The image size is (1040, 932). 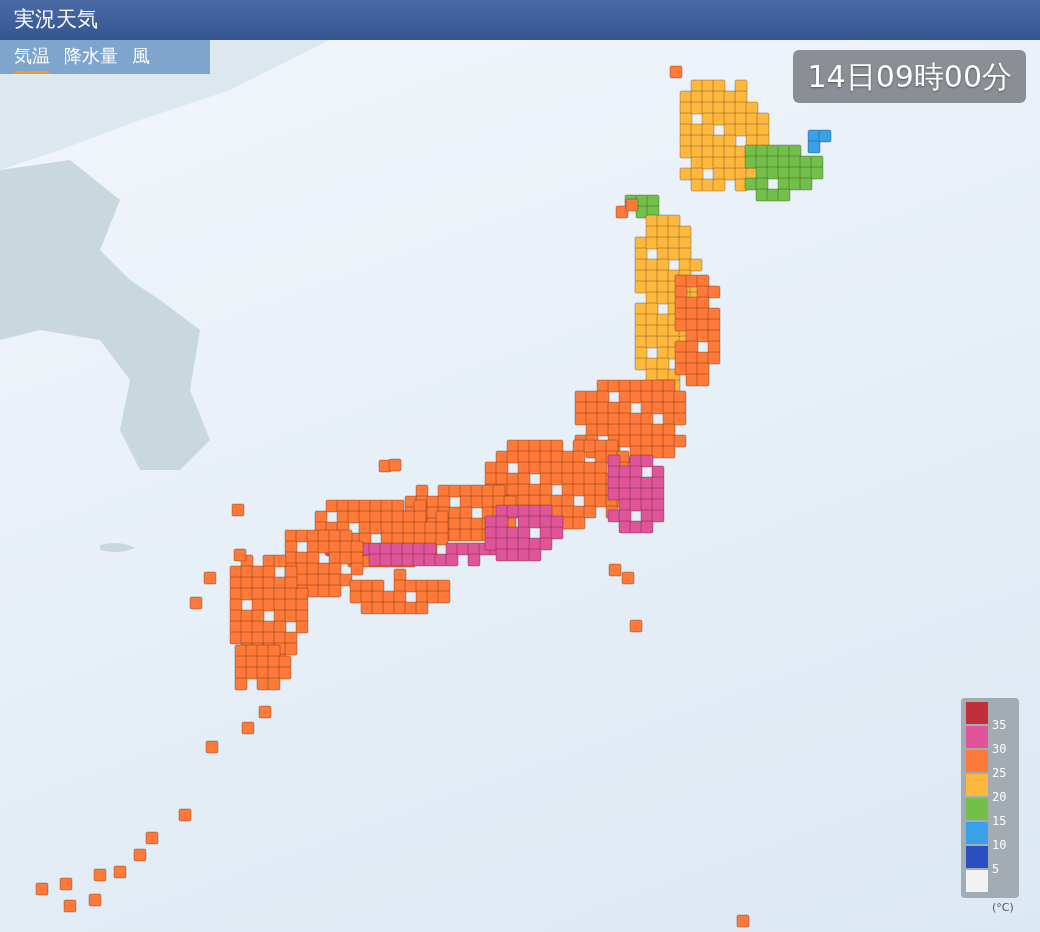 What do you see at coordinates (909, 76) in the screenshot?
I see `timestamp-label: 14日09時00分` at bounding box center [909, 76].